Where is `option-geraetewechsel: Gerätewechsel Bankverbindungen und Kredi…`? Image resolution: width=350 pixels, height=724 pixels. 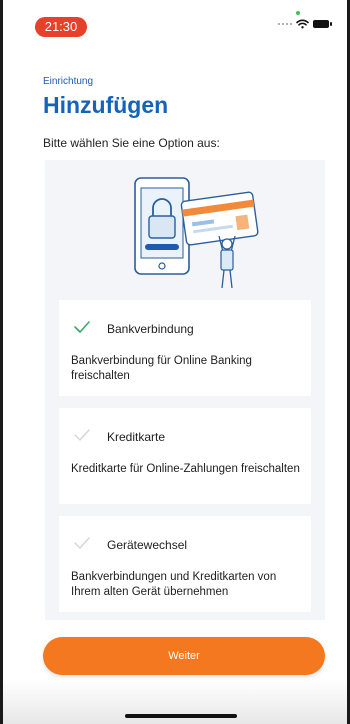
option-geraetewechsel: Gerätewechsel Bankverbindungen und Kredi… is located at coordinates (185, 564).